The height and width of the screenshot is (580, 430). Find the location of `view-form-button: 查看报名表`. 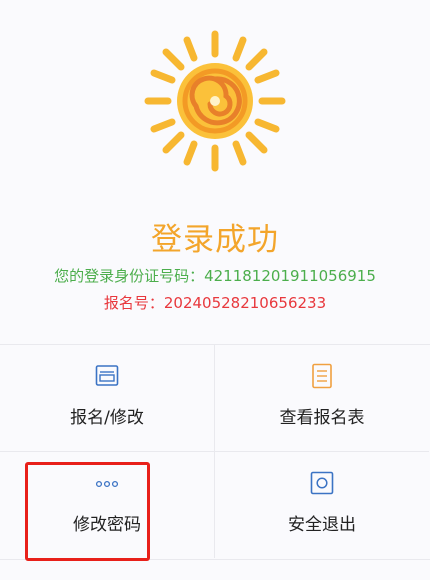

view-form-button: 查看报名表 is located at coordinates (322, 398).